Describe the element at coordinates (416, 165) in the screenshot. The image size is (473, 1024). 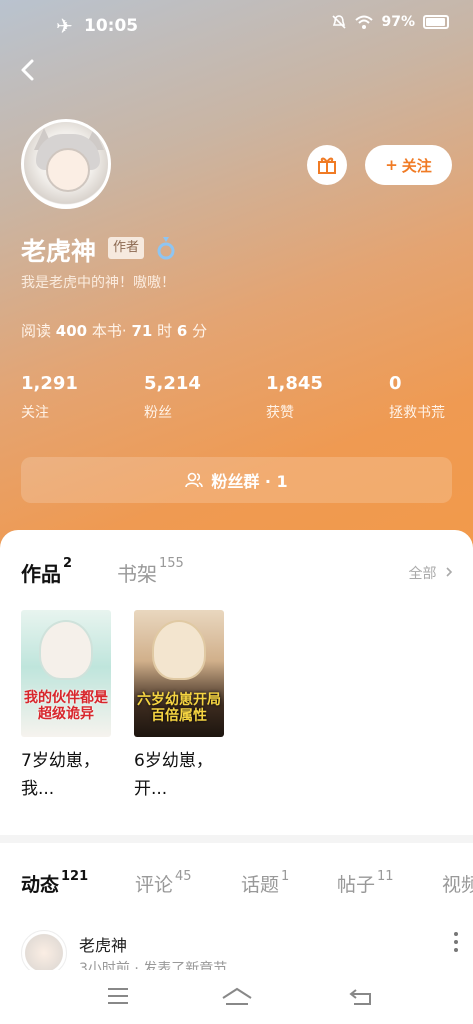
I see `follow-label: 关注` at that location.